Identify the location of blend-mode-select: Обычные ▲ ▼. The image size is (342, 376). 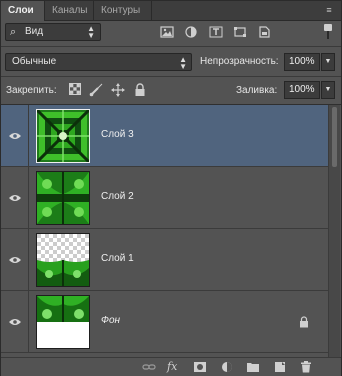
(98, 62).